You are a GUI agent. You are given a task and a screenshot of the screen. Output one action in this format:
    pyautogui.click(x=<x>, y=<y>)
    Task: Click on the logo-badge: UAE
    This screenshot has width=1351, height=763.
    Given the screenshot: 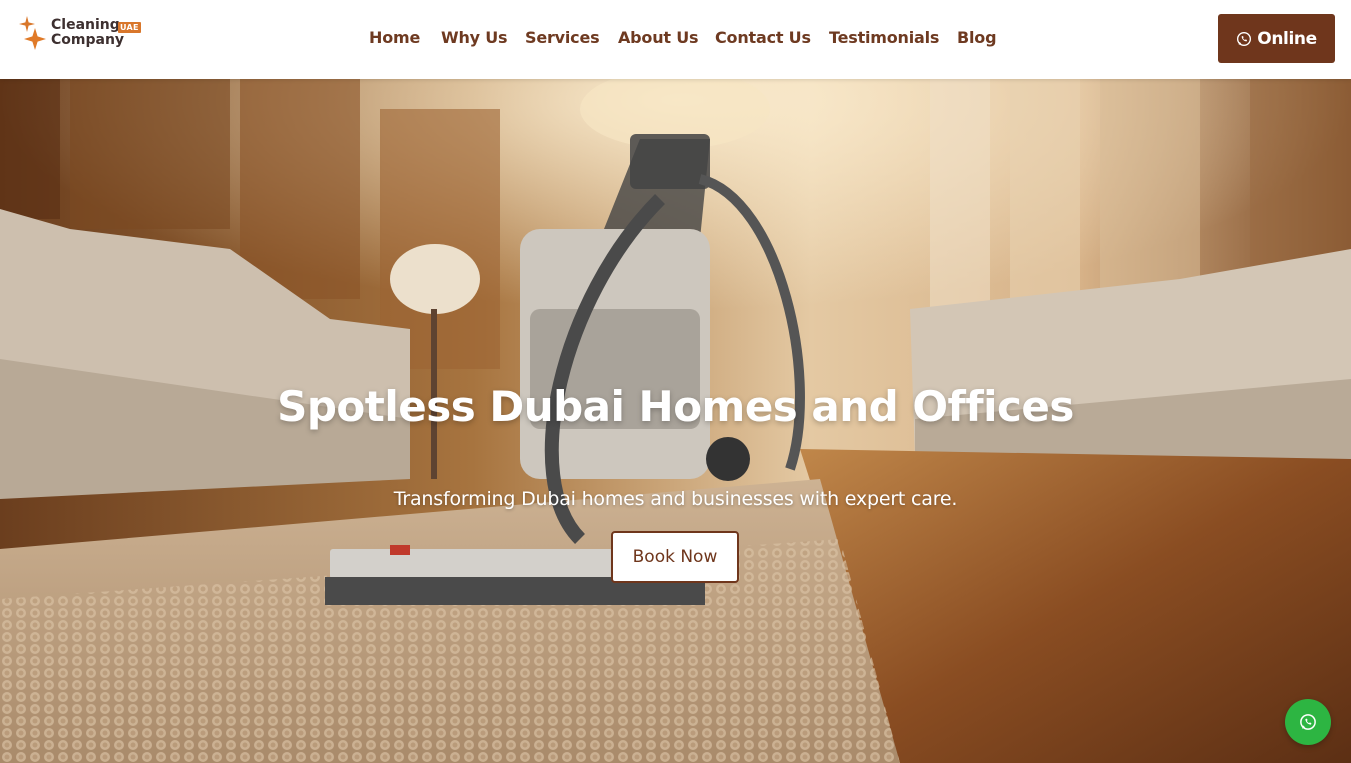 What is the action you would take?
    pyautogui.click(x=129, y=27)
    